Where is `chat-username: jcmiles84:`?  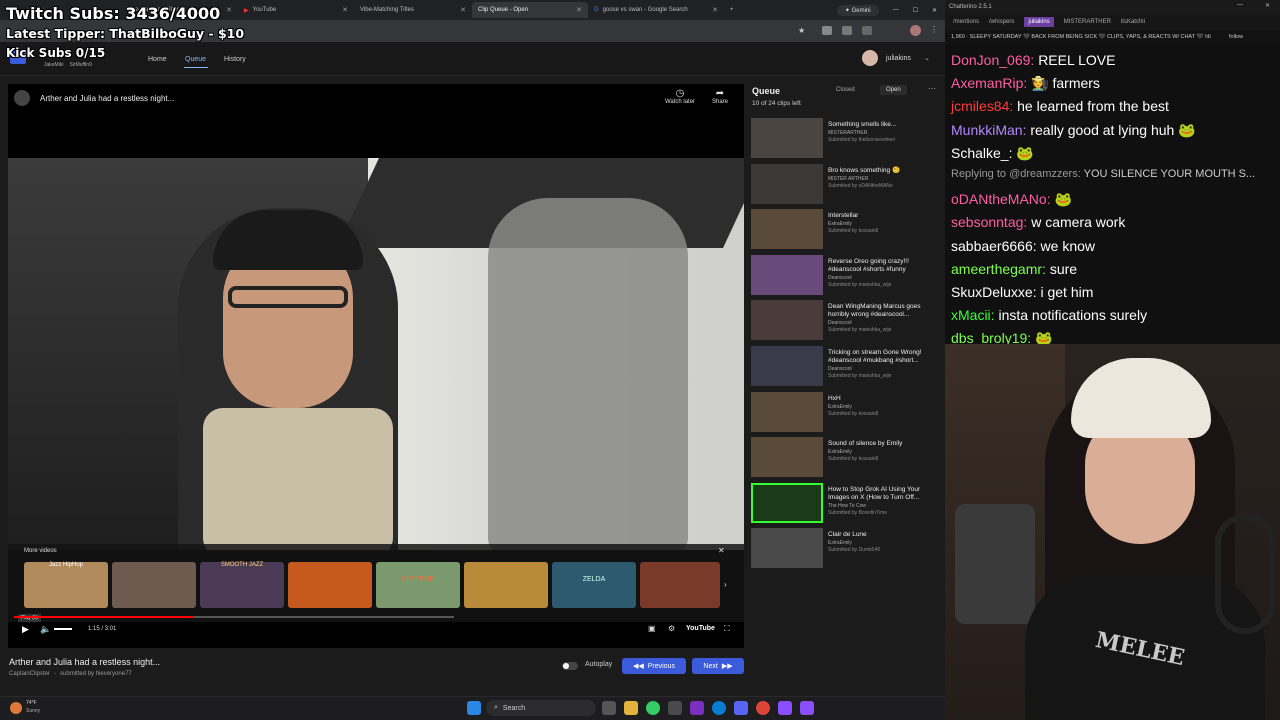
chat-username: jcmiles84: is located at coordinates (982, 106).